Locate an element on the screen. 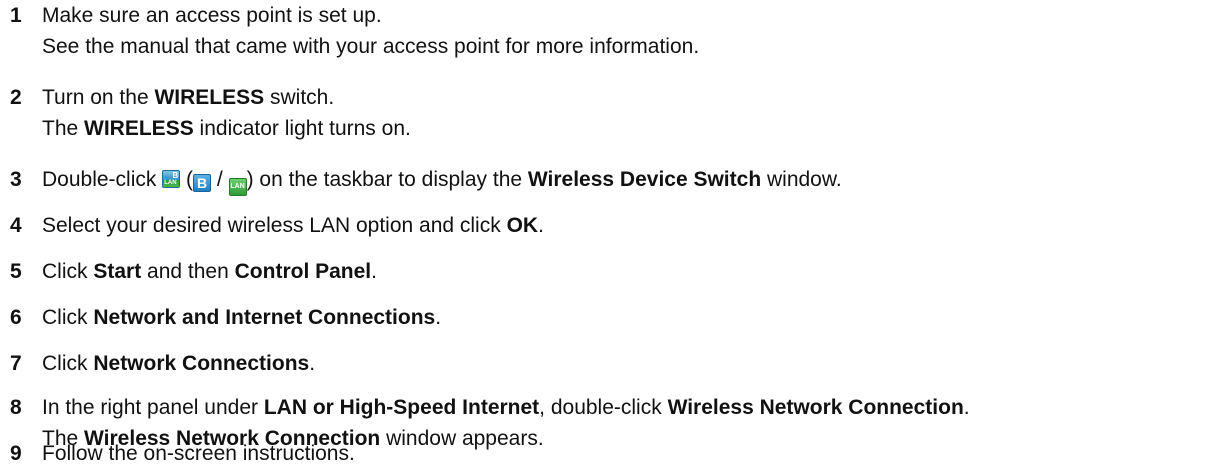 This screenshot has width=1231, height=472. step-number: 6 is located at coordinates (16, 317).